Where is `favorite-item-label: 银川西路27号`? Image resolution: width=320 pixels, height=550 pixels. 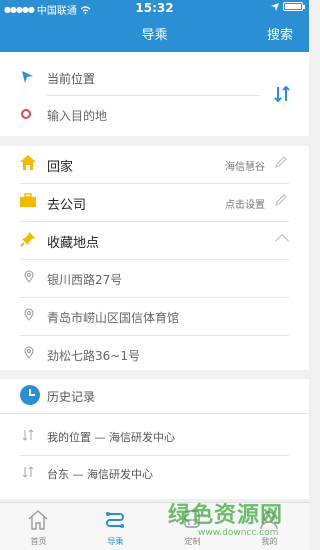 favorite-item-label: 银川西路27号 is located at coordinates (85, 280).